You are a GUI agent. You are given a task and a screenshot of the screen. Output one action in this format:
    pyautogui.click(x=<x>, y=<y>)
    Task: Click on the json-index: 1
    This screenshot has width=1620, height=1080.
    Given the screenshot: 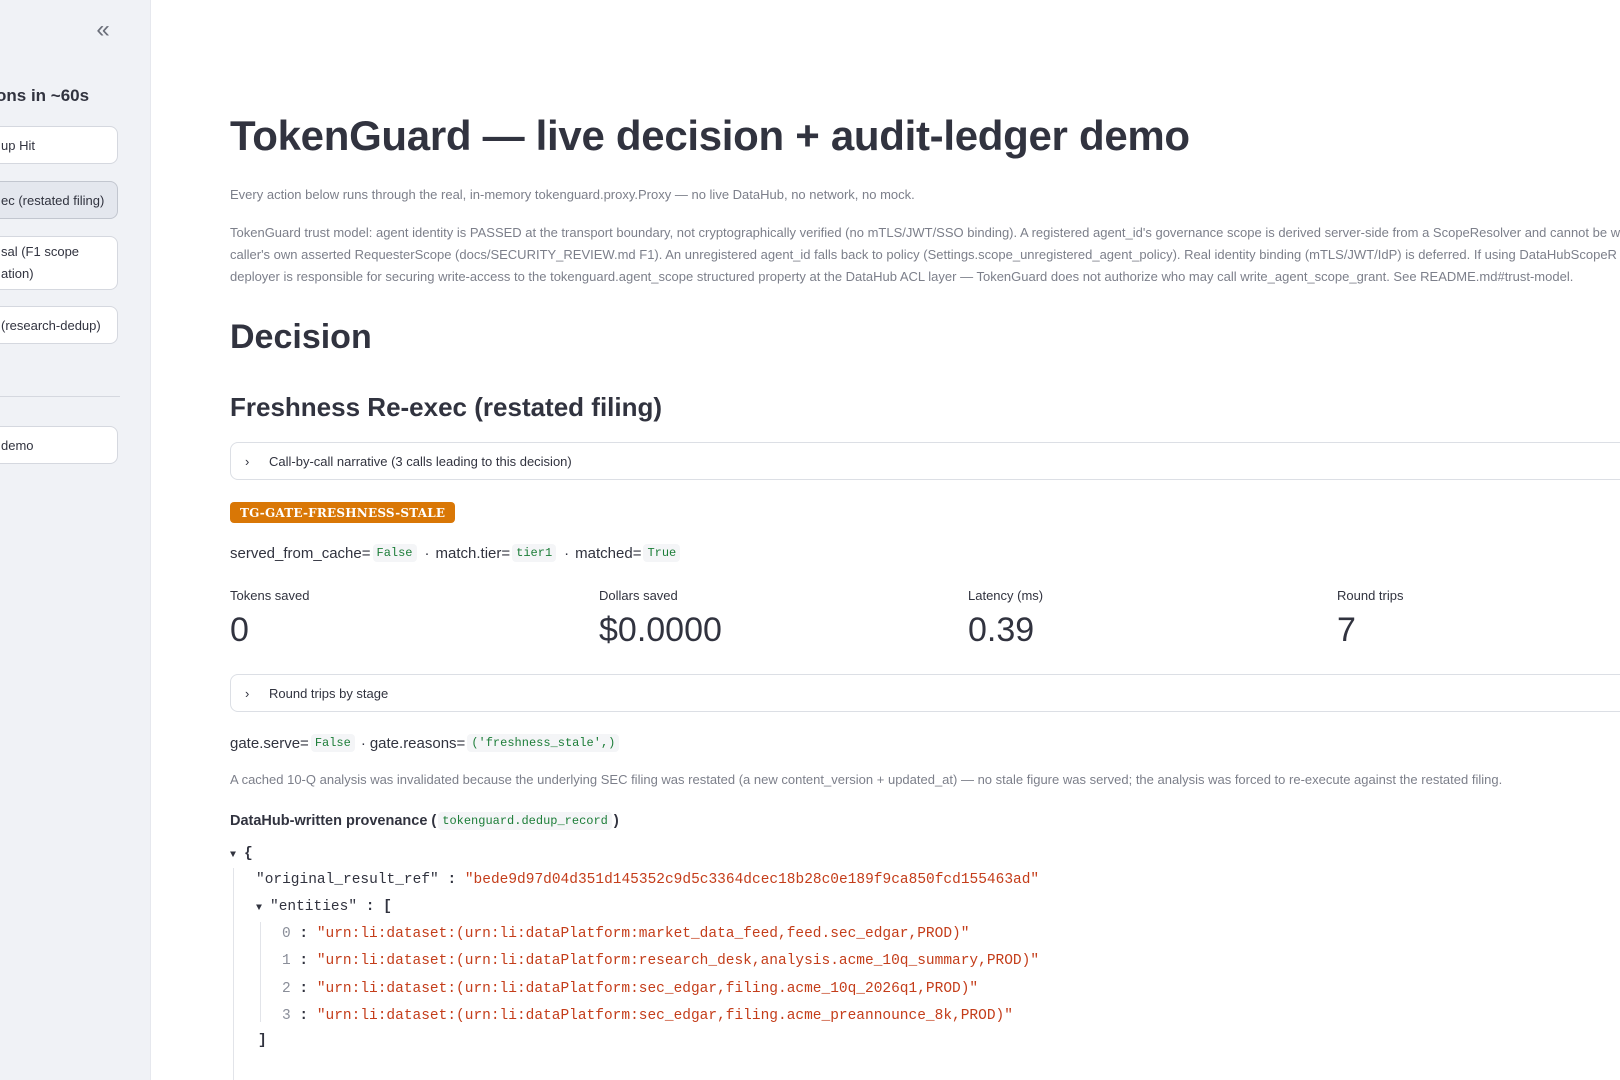 What is the action you would take?
    pyautogui.click(x=286, y=961)
    